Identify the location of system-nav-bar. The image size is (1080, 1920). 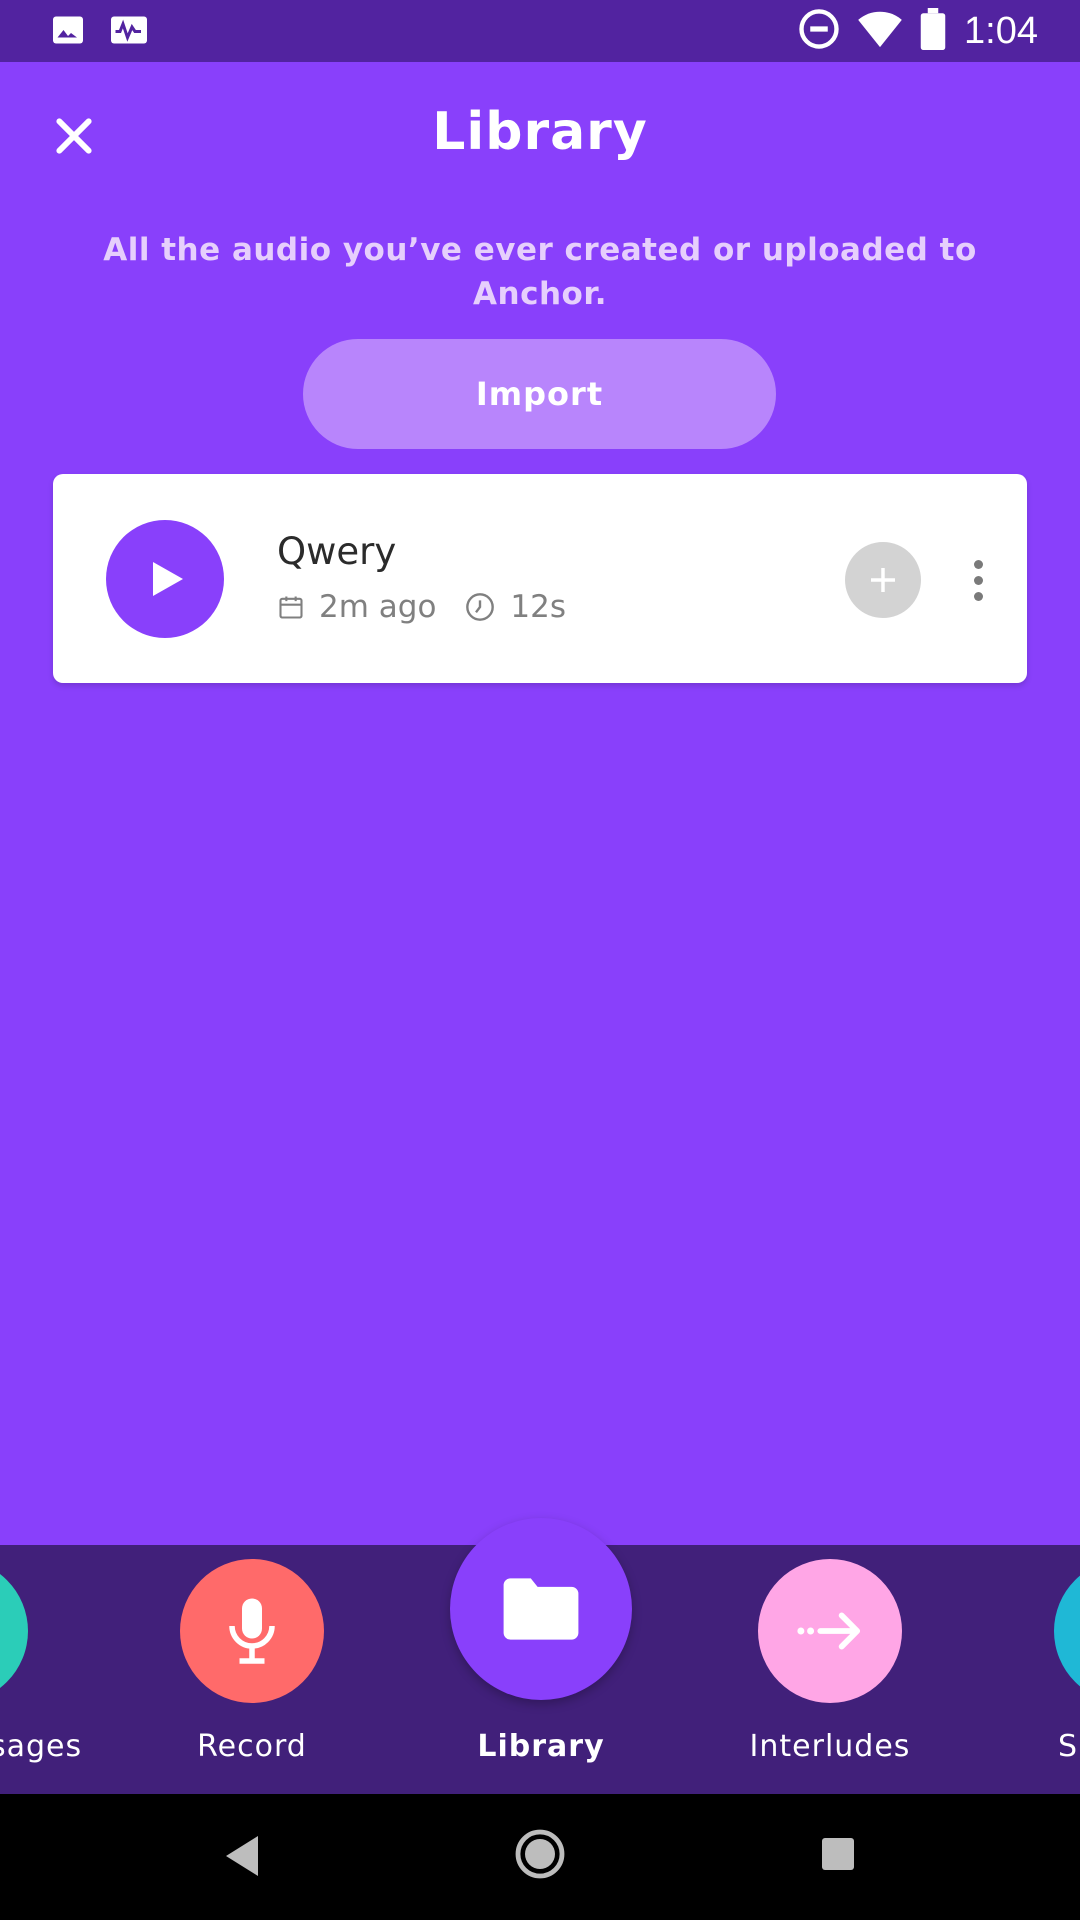
(540, 1857).